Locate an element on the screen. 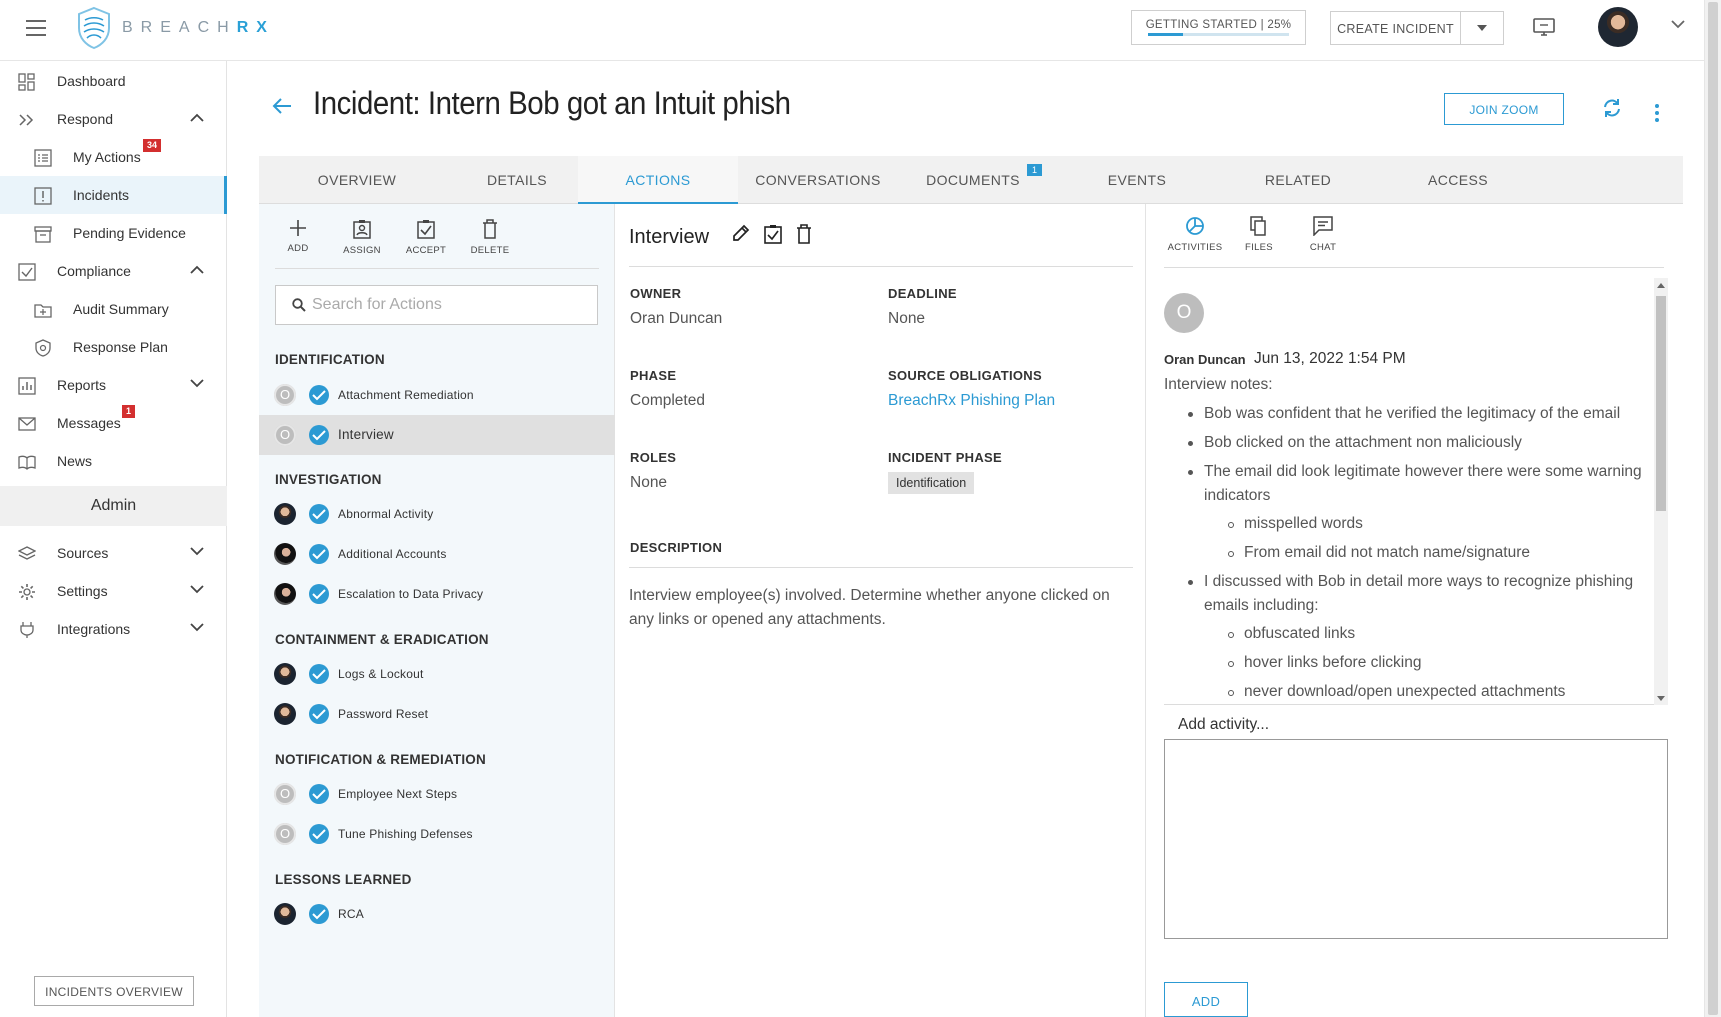 The image size is (1721, 1017). action-item: Additional Accounts is located at coordinates (437, 554).